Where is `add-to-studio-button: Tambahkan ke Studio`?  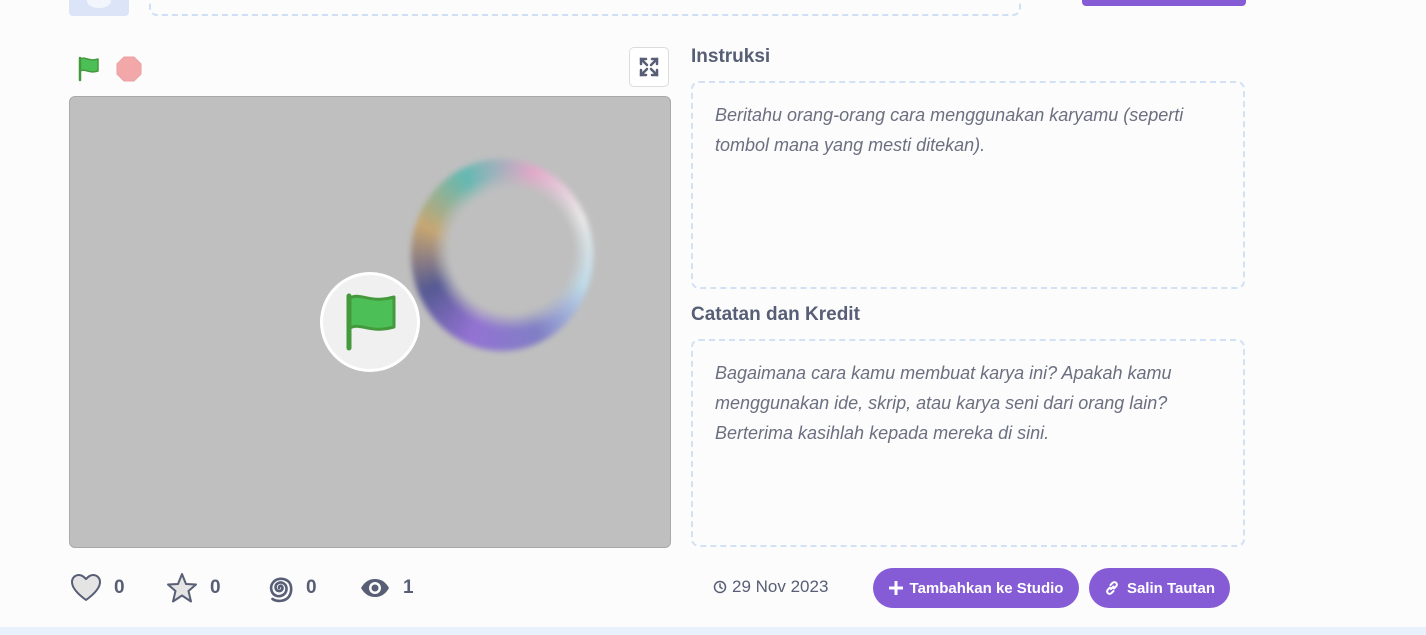 add-to-studio-button: Tambahkan ke Studio is located at coordinates (976, 588).